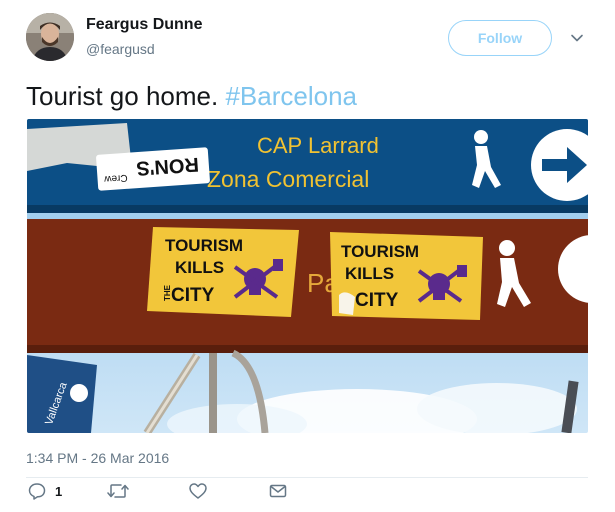 The height and width of the screenshot is (512, 615). What do you see at coordinates (122, 96) in the screenshot?
I see `tweet-body: Tourist go home.` at bounding box center [122, 96].